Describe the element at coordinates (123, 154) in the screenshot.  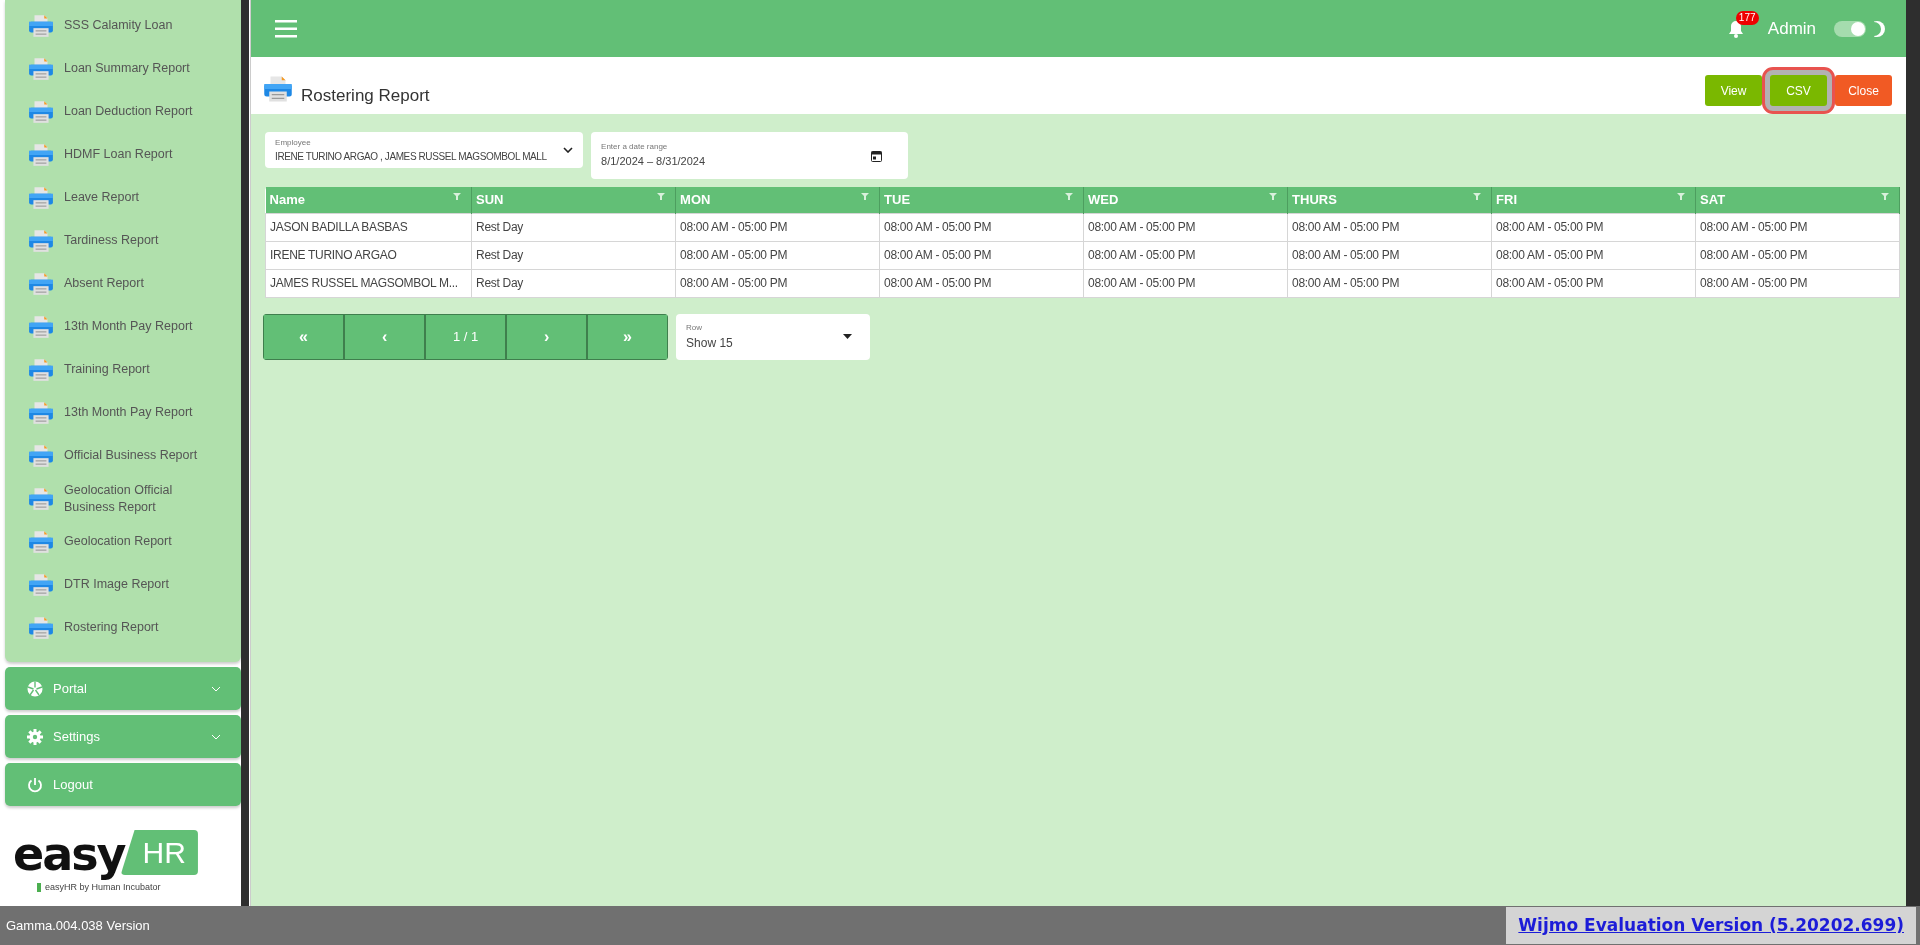
I see `sidebar-item: HDMF Loan Report` at that location.